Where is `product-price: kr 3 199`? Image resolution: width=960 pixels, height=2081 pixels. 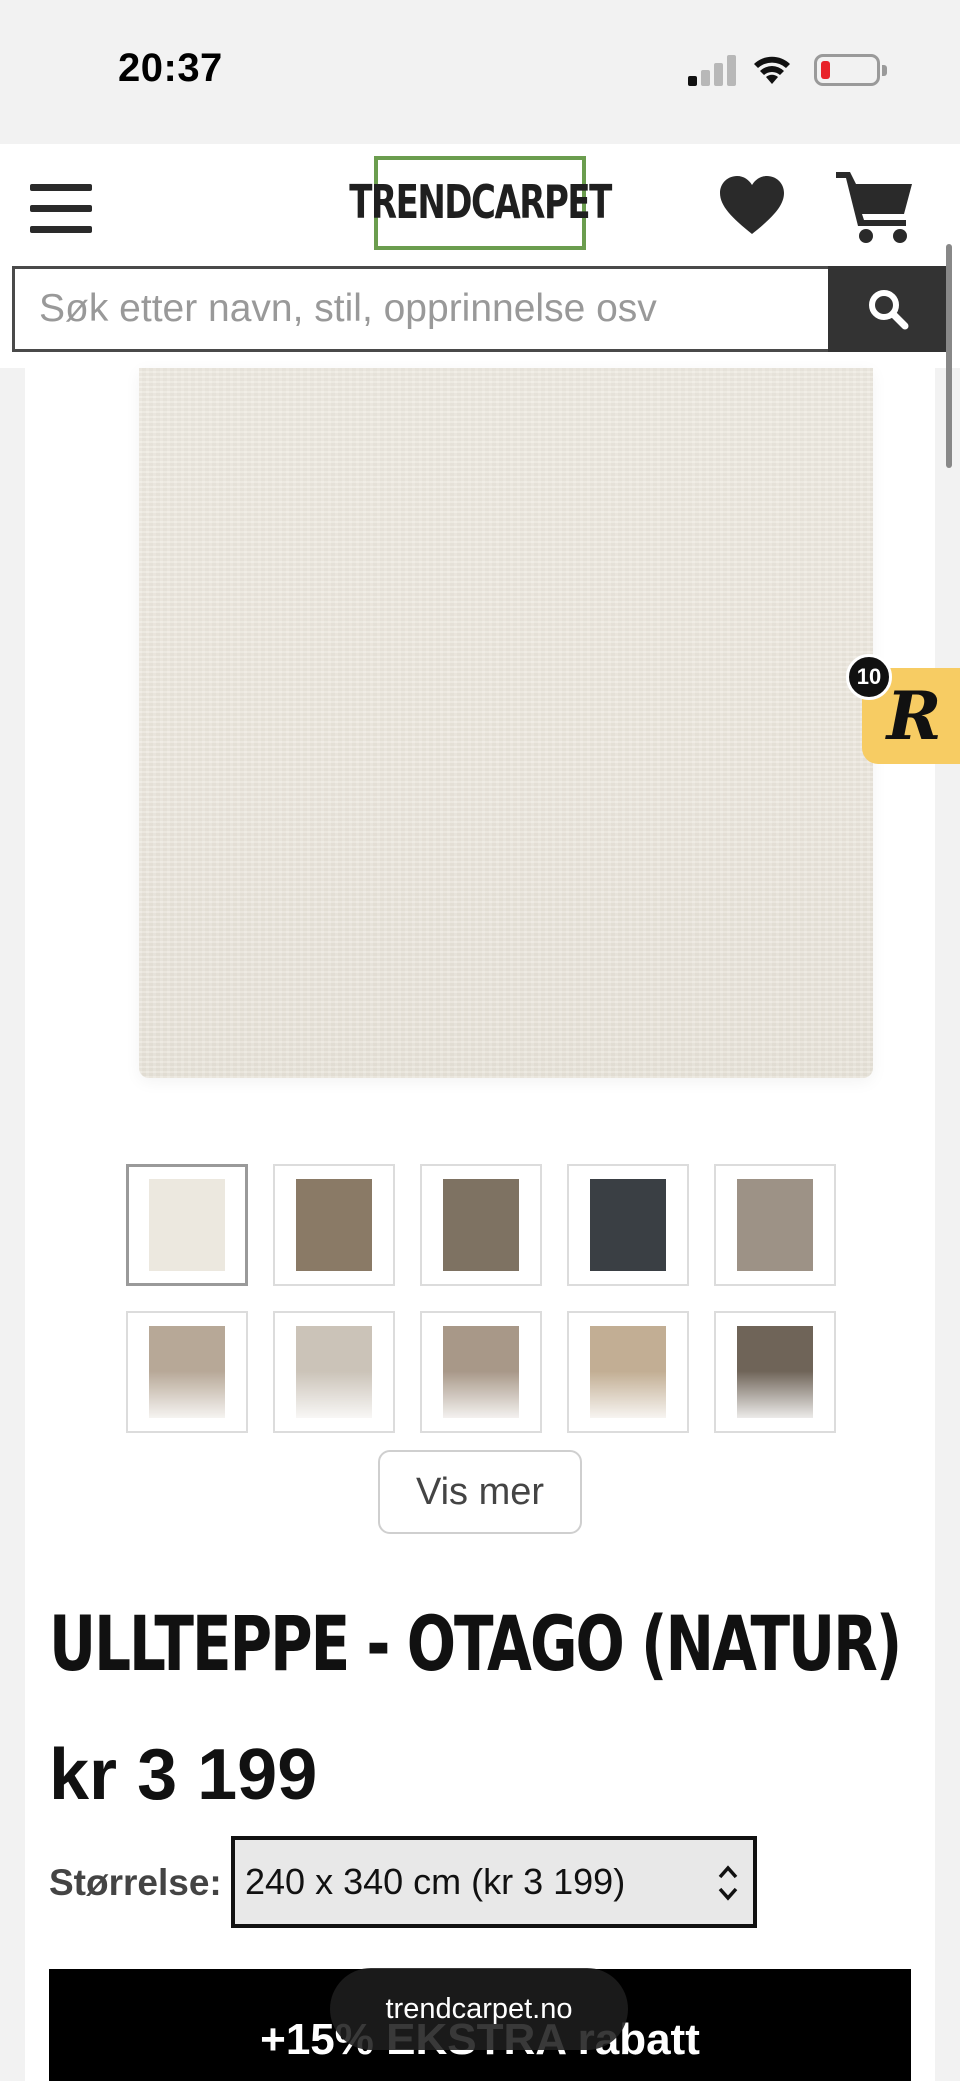 product-price: kr 3 199 is located at coordinates (183, 1775).